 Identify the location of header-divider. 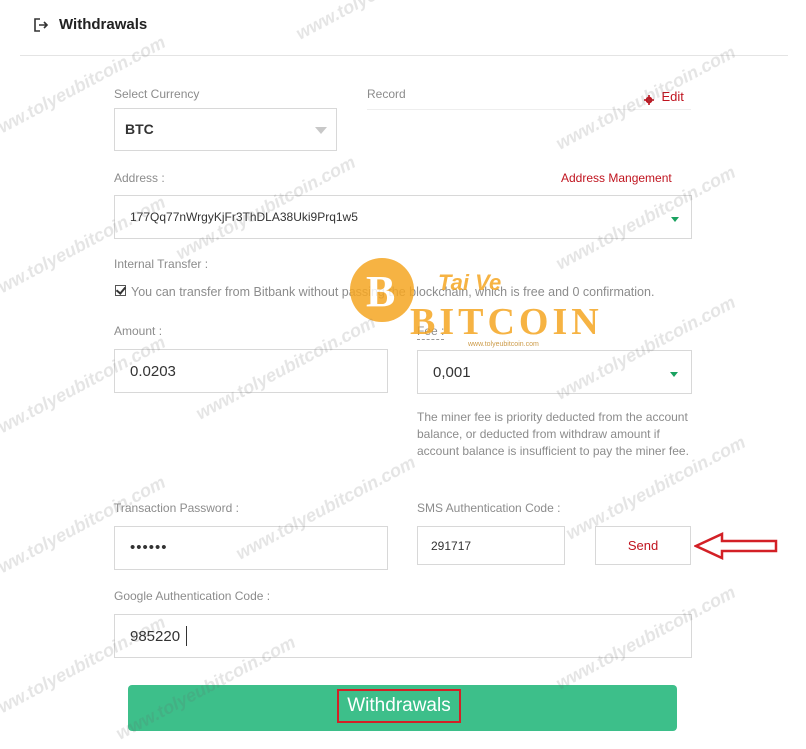
(404, 55).